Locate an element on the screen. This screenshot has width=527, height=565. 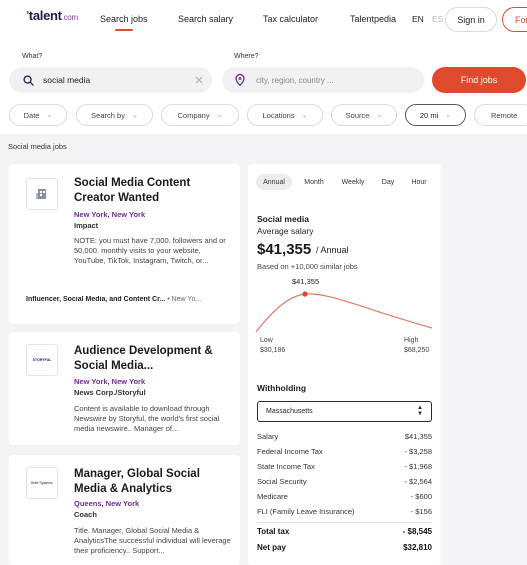
tax-row-state: State Income Tax - $1,968 is located at coordinates (344, 466).